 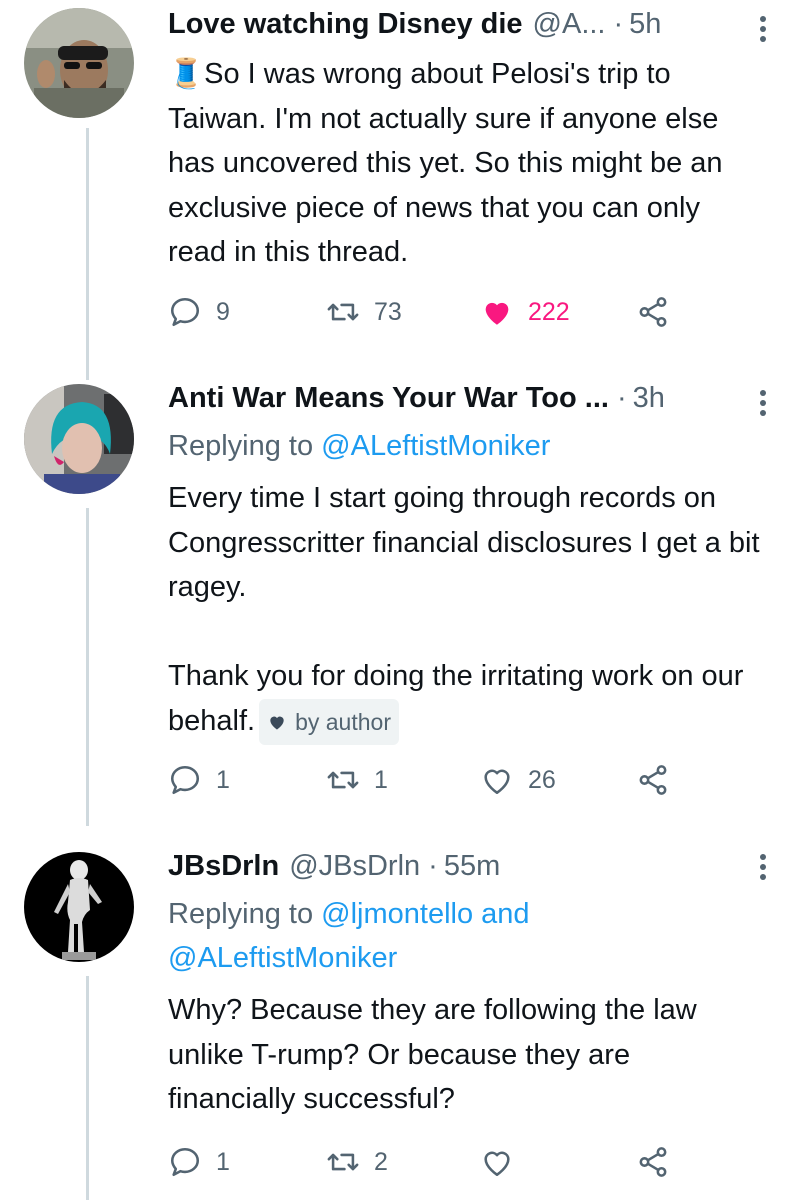 I want to click on retweet-count: 2, so click(x=381, y=1161).